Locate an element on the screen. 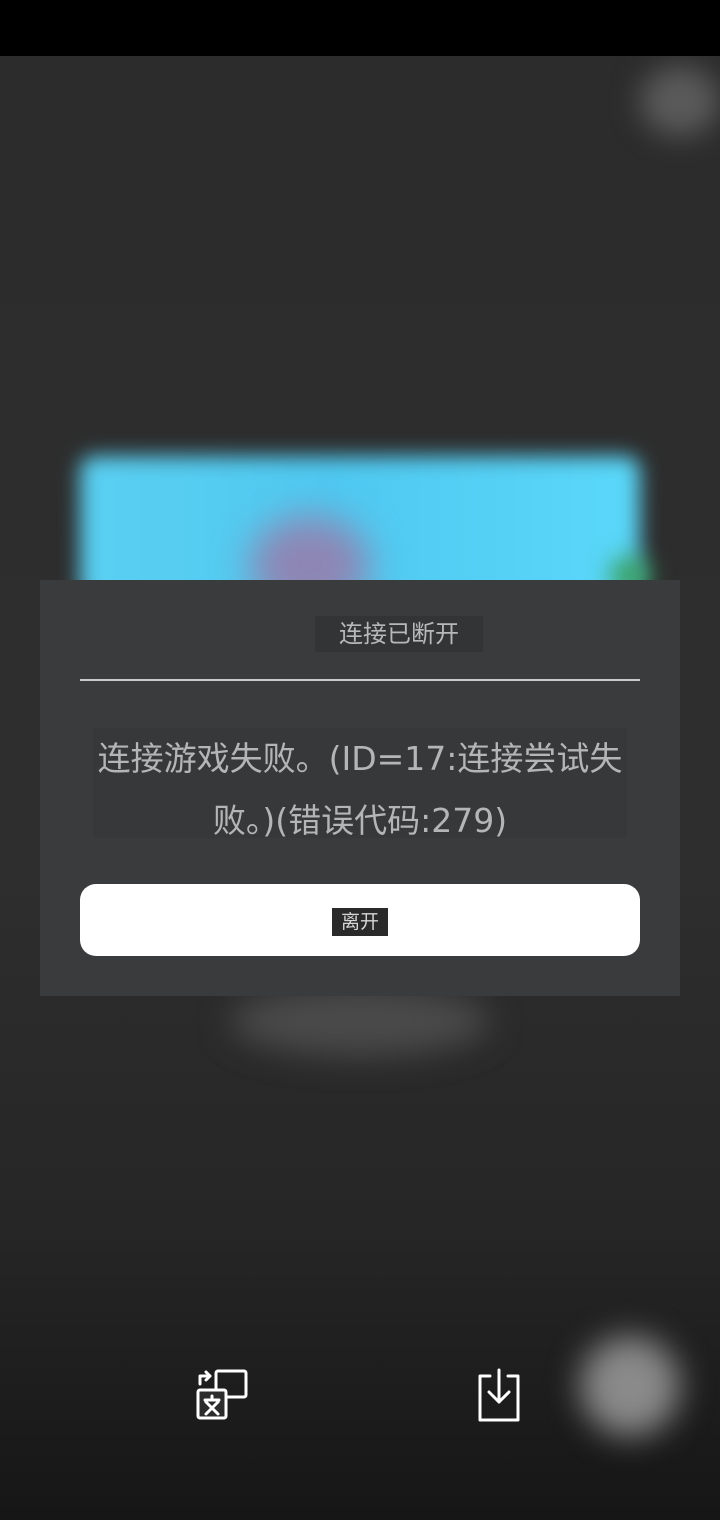 The image size is (720, 1520). leave-button: 离开 is located at coordinates (360, 920).